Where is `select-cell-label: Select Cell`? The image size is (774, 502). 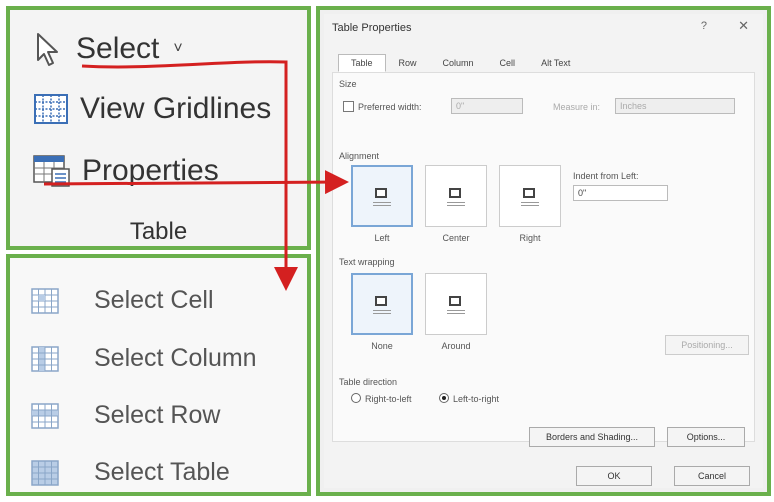
select-cell-label: Select Cell is located at coordinates (154, 300).